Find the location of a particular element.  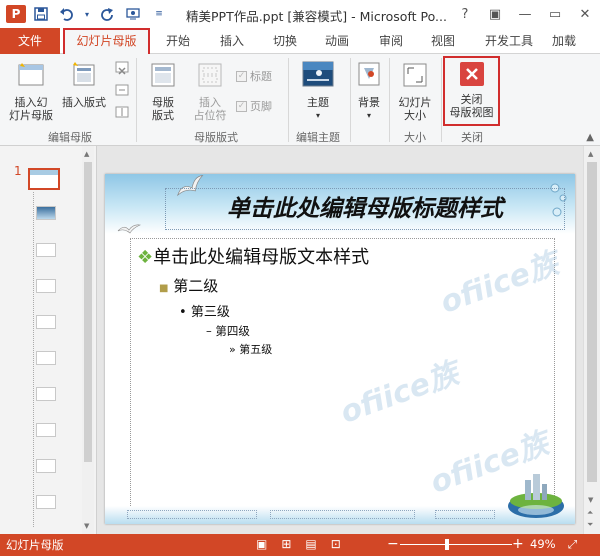

zoom-level: 49% is located at coordinates (543, 544).